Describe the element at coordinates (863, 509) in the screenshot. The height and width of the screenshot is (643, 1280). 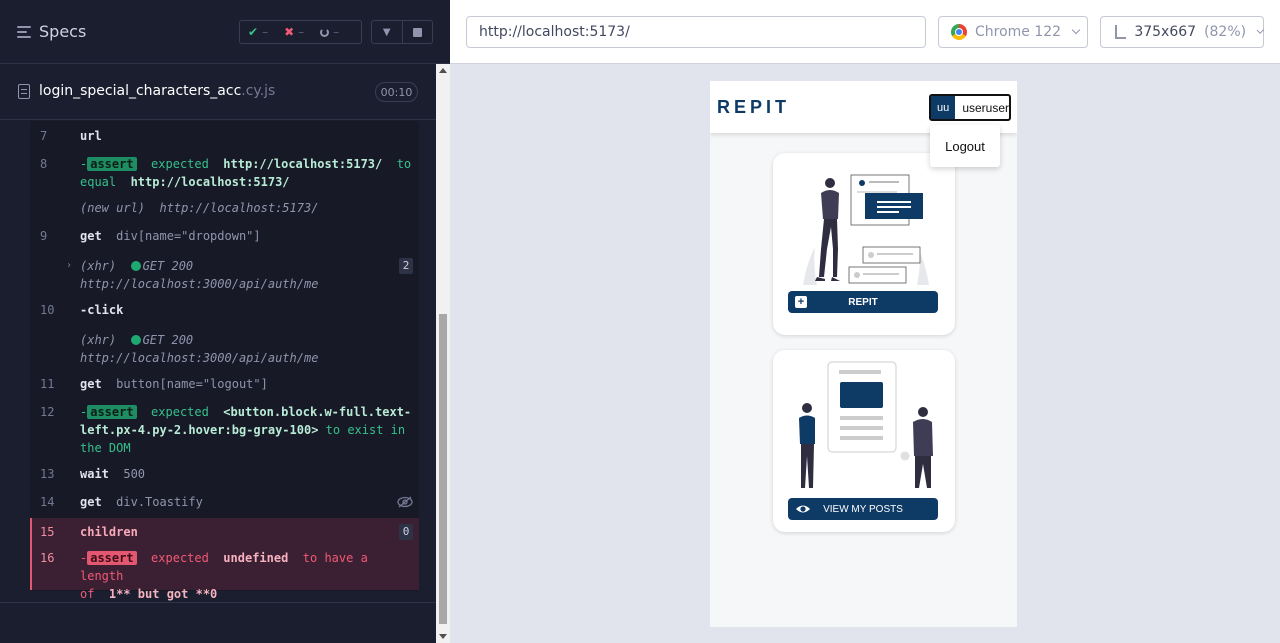
I see `view-posts-button: VIEW MY POSTS` at that location.